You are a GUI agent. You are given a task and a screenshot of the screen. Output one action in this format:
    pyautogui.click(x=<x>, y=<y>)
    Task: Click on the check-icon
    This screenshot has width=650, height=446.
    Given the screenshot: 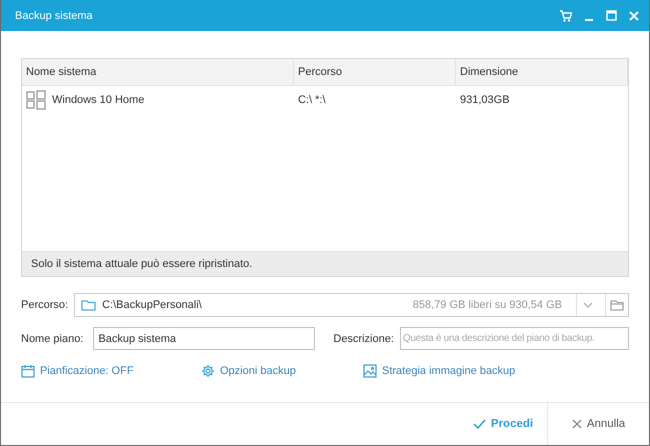 What is the action you would take?
    pyautogui.click(x=479, y=424)
    